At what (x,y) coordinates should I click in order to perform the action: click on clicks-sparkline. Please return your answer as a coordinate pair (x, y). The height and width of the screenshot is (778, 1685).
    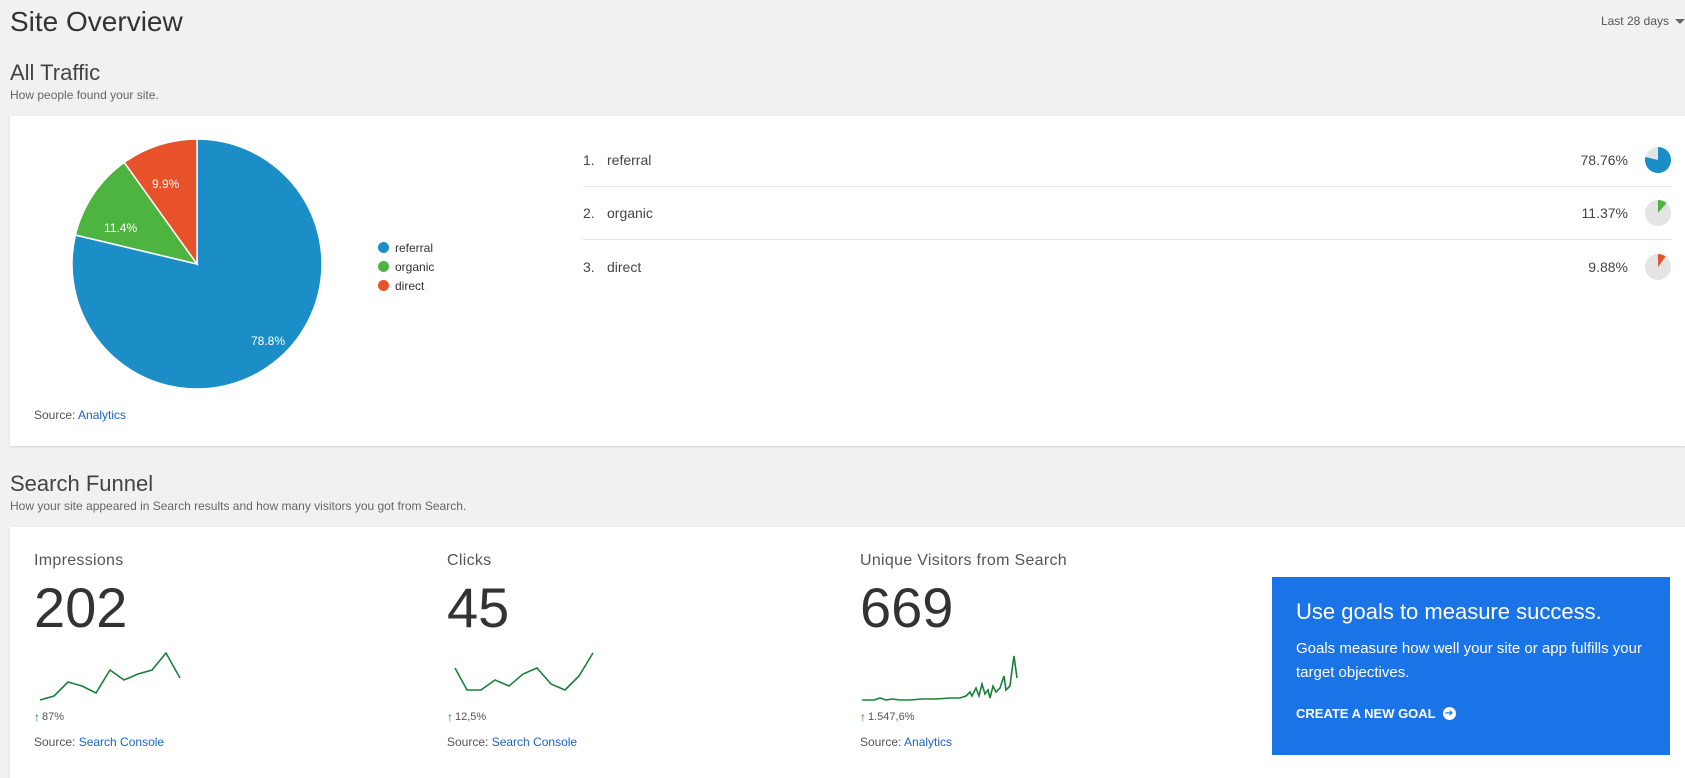
    Looking at the image, I should click on (524, 671).